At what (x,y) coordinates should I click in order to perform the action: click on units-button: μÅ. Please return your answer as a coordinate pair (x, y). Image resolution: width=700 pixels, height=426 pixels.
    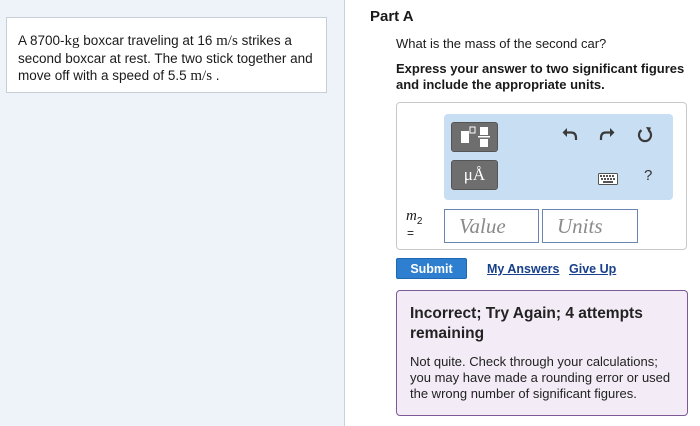
    Looking at the image, I should click on (474, 175).